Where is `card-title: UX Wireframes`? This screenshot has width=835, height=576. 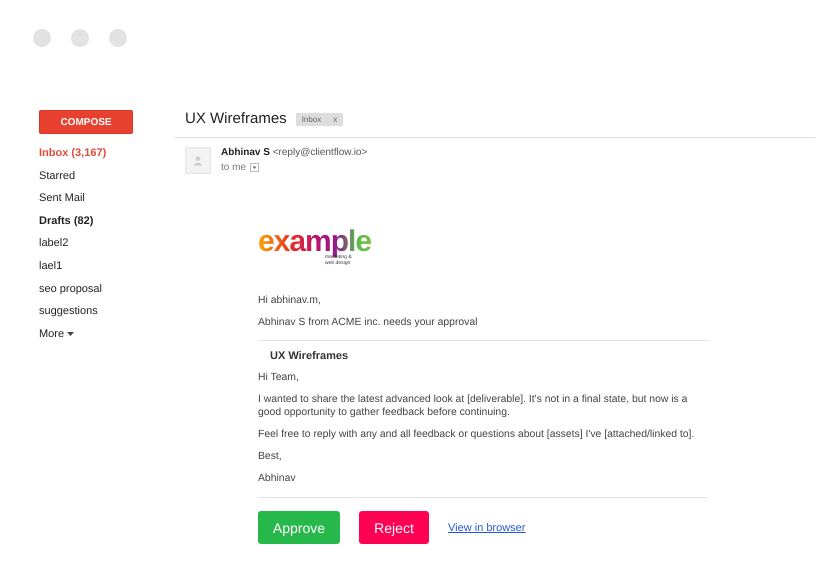 card-title: UX Wireframes is located at coordinates (310, 356).